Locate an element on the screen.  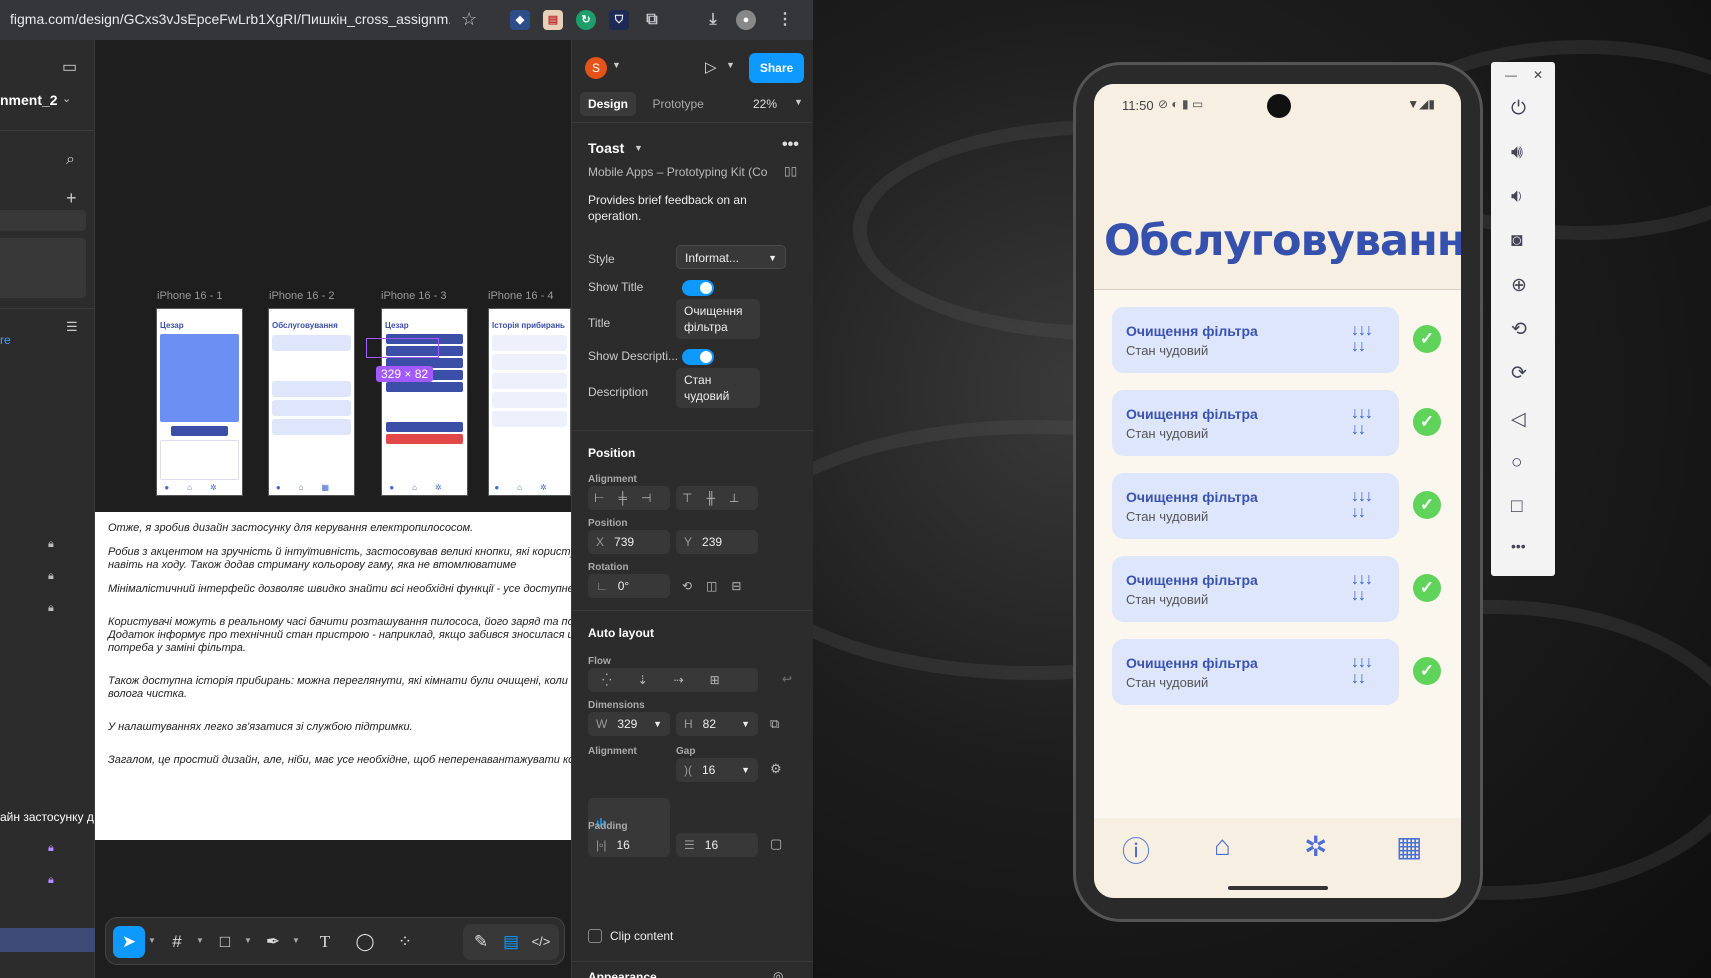
puzzle-icon: ⧉ is located at coordinates (652, 20).